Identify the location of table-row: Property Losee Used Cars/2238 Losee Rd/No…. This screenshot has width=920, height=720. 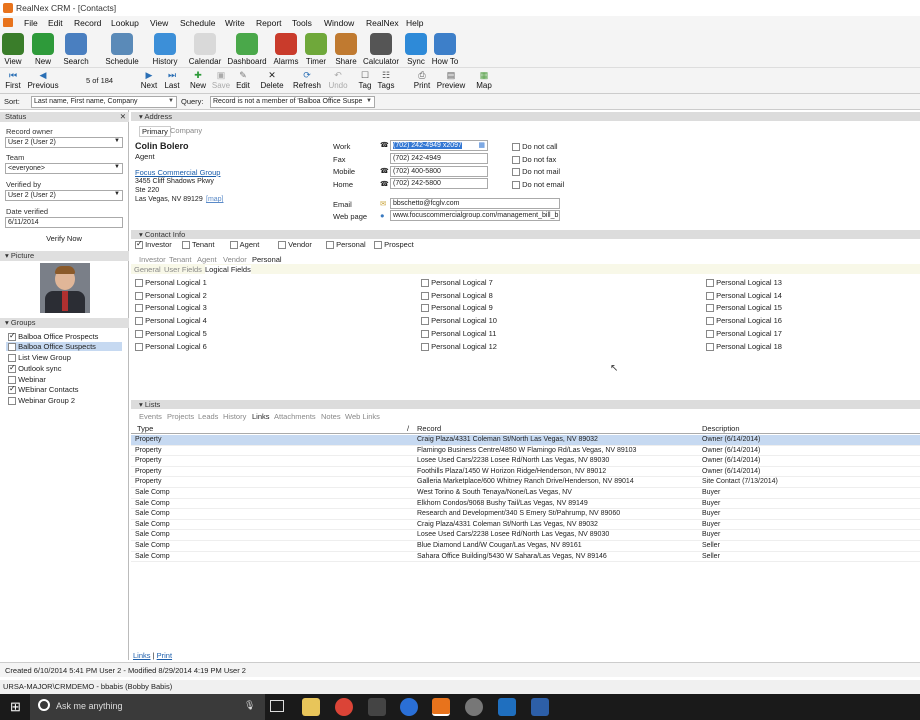
(525, 461).